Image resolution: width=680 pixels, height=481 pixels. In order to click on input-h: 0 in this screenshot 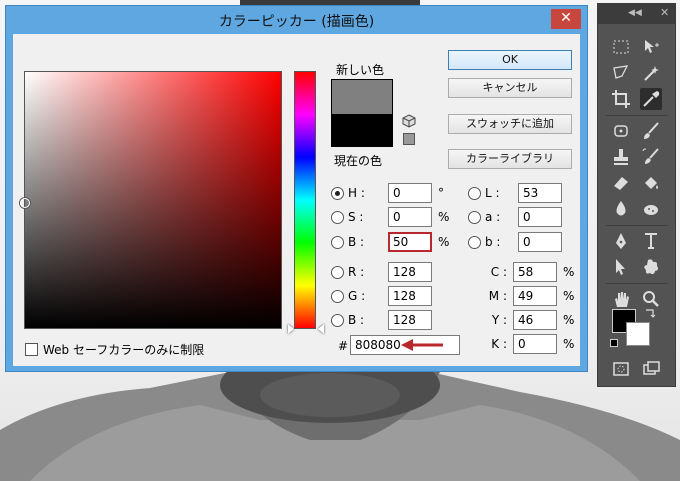, I will do `click(410, 193)`.